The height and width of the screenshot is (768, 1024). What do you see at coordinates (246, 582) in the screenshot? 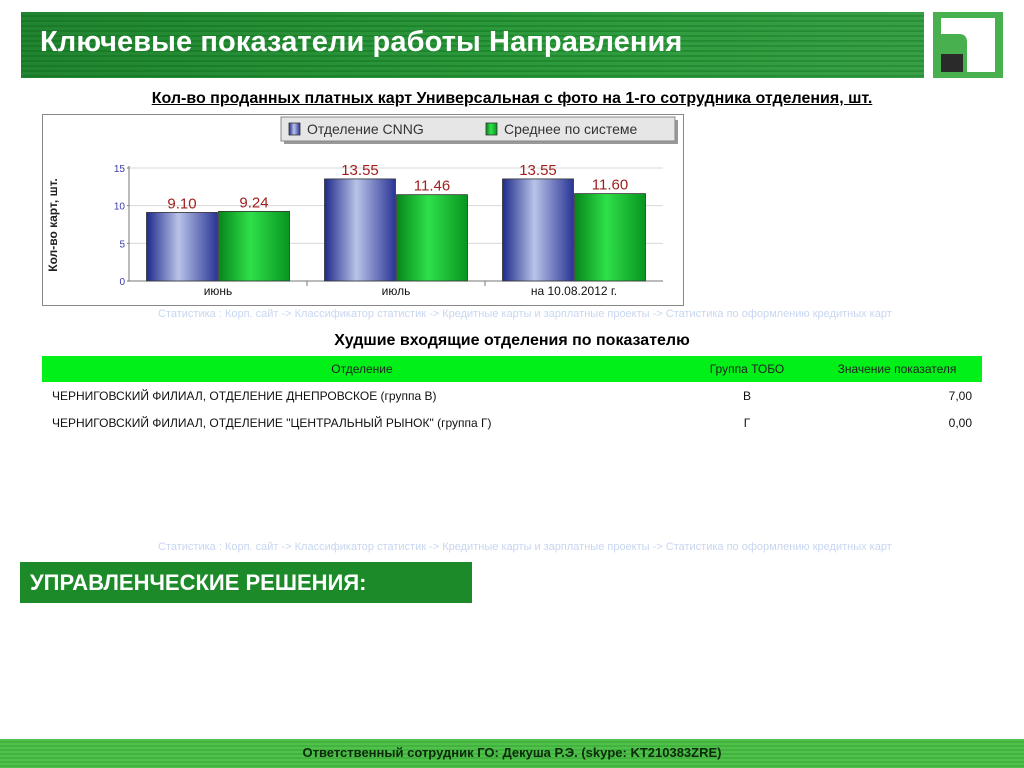
I see `decisions-heading: УПРАВЛЕНЧЕСКИЕ РЕШЕНИЯ:` at bounding box center [246, 582].